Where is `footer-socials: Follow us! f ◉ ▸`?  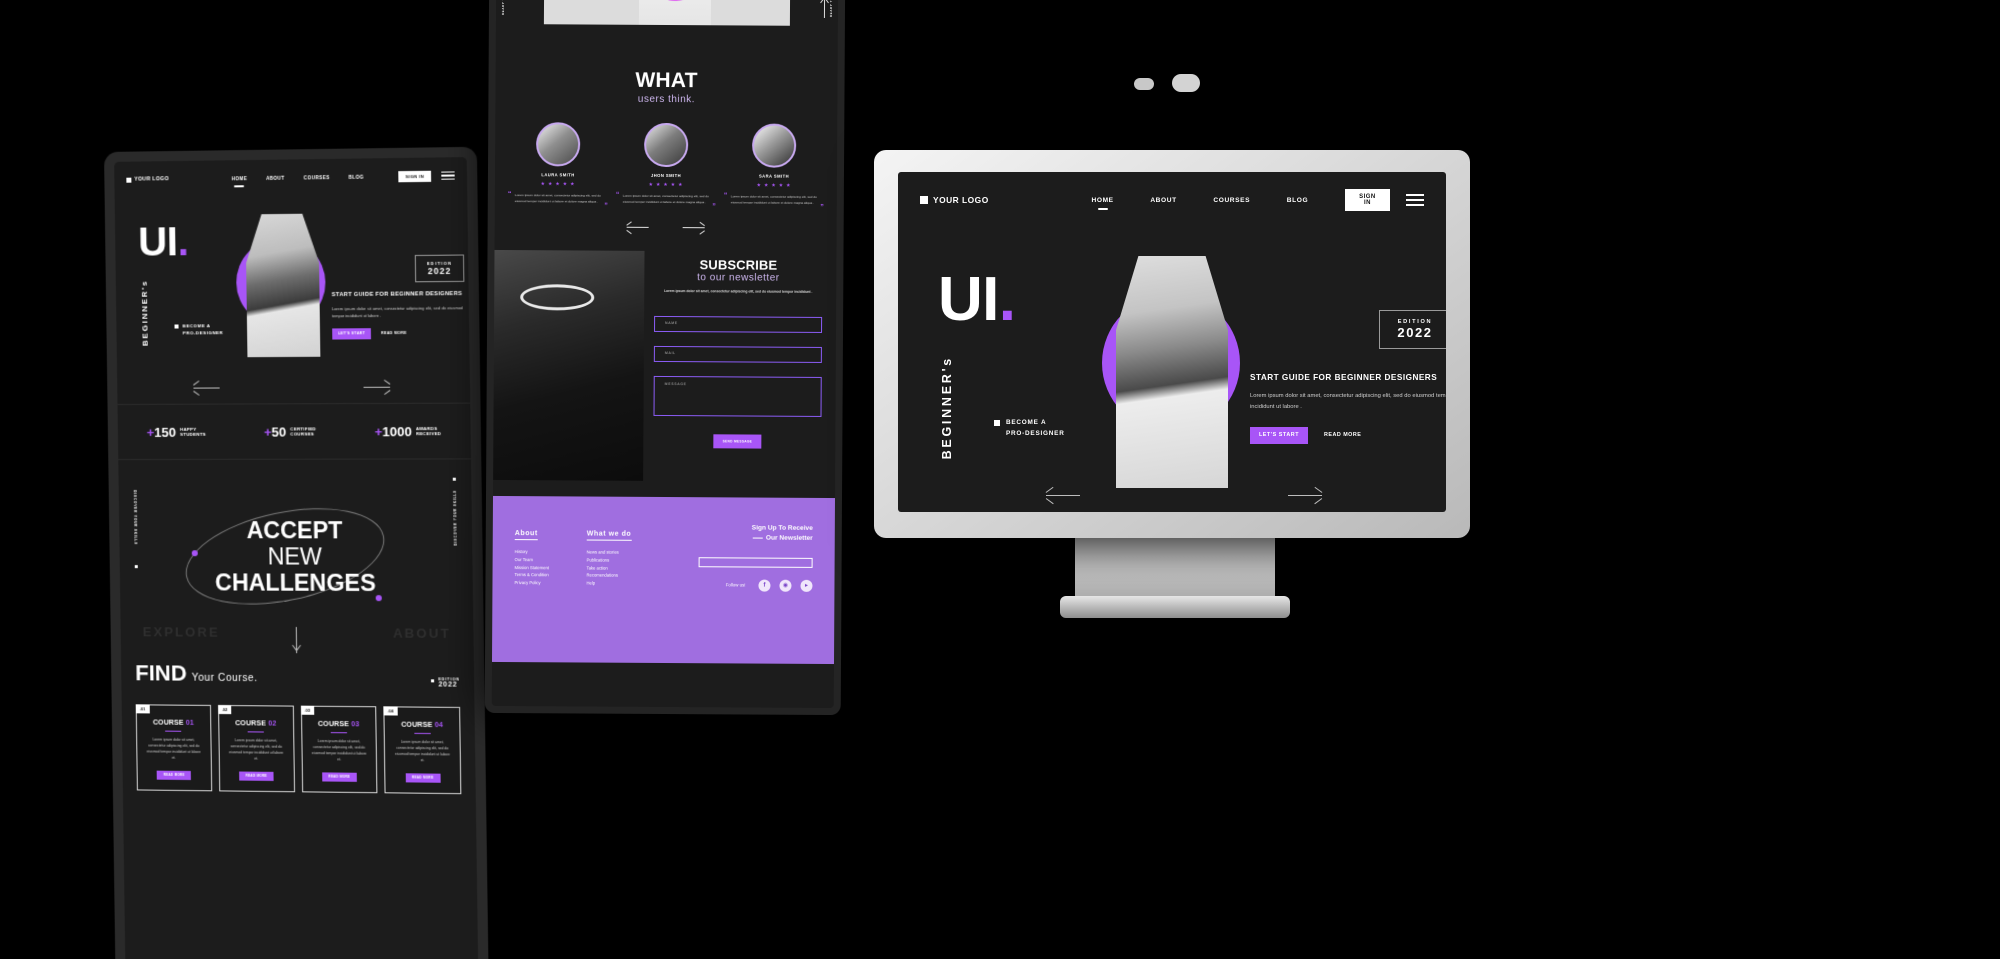 footer-socials: Follow us! f ◉ ▸ is located at coordinates (743, 585).